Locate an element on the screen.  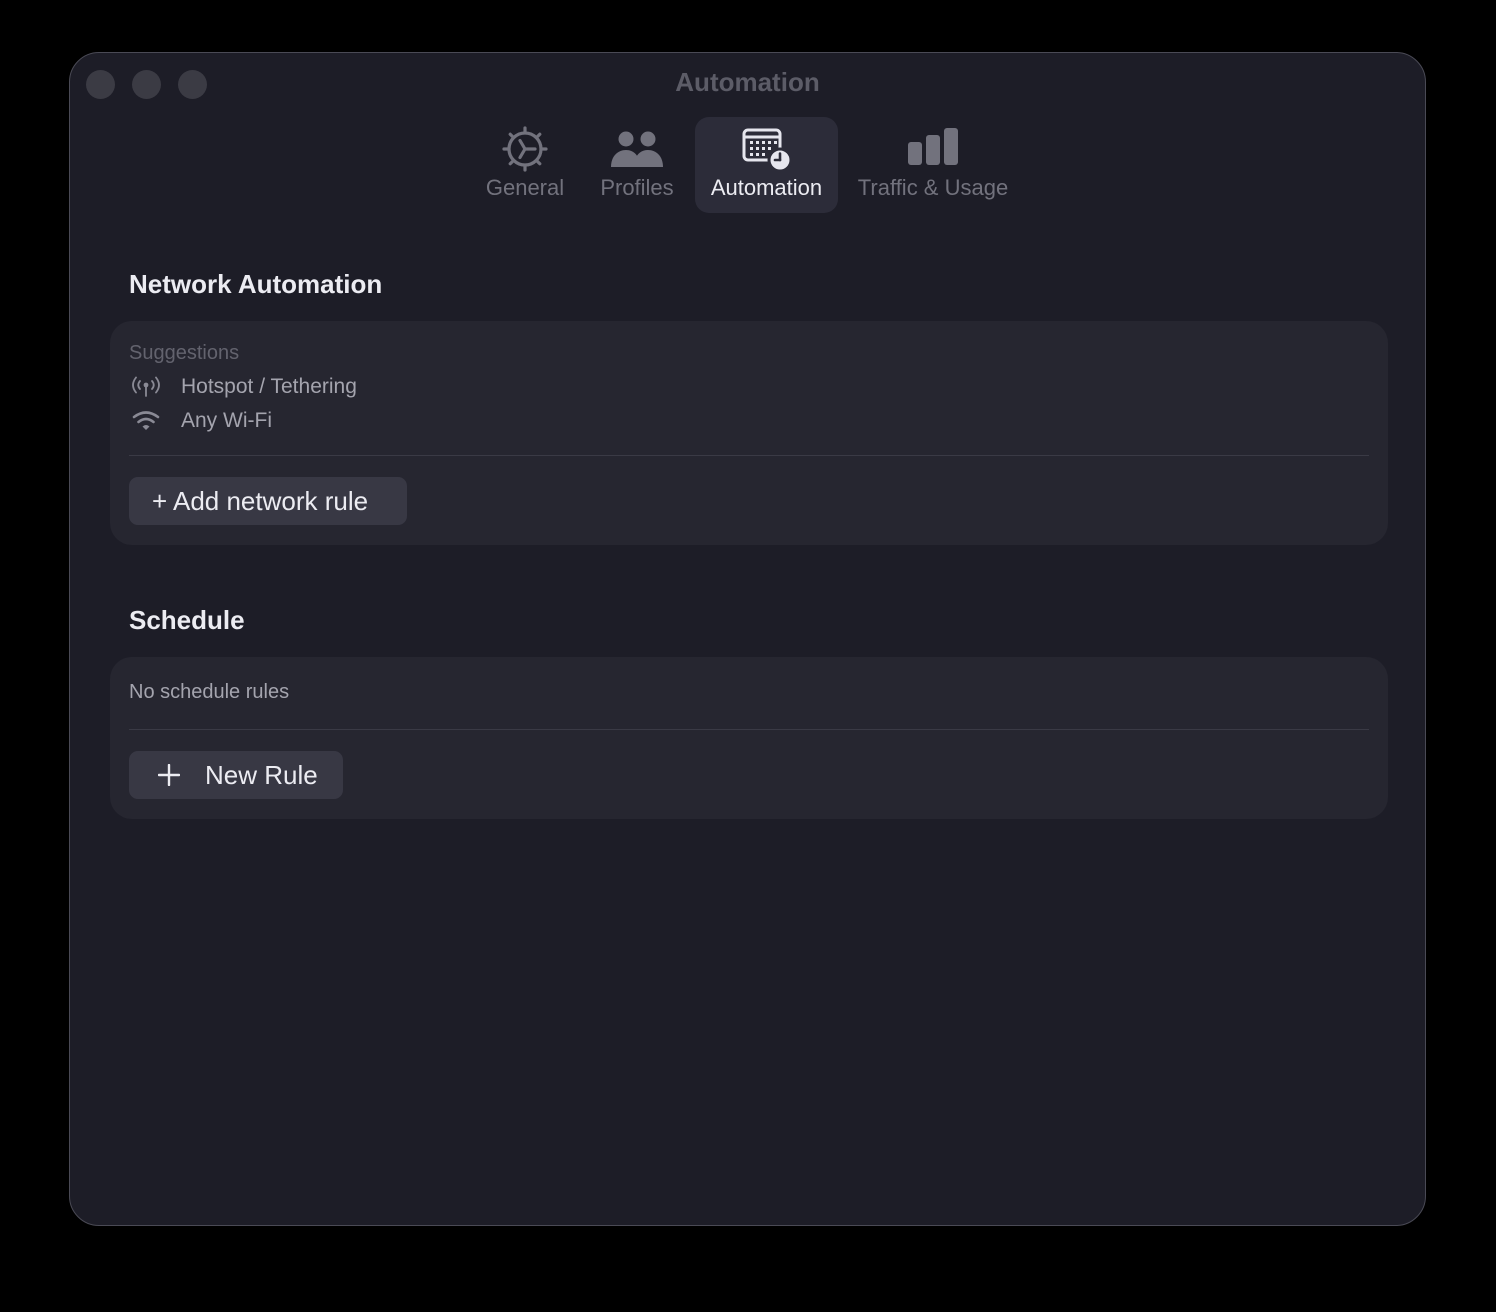
window-title: Automation is located at coordinates (747, 82).